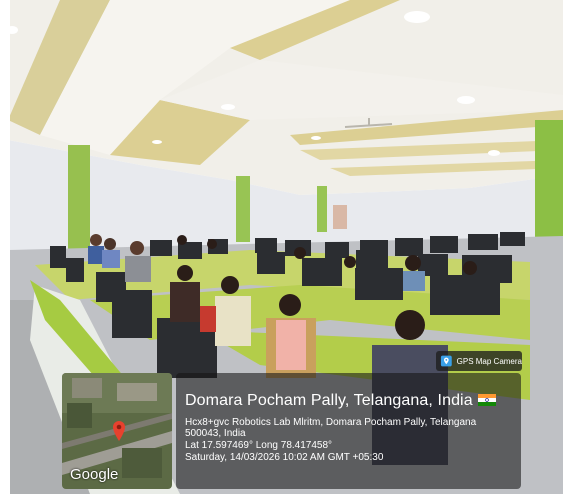 This screenshot has height=494, width=571. Describe the element at coordinates (567, 247) in the screenshot. I see `right-frame-edge` at that location.